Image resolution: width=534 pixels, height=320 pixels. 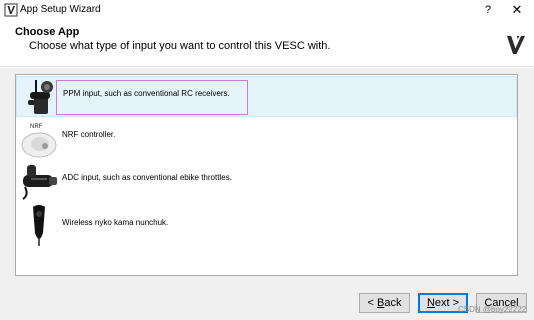 What do you see at coordinates (60, 9) in the screenshot?
I see `window-title: App Setup Wizard` at bounding box center [60, 9].